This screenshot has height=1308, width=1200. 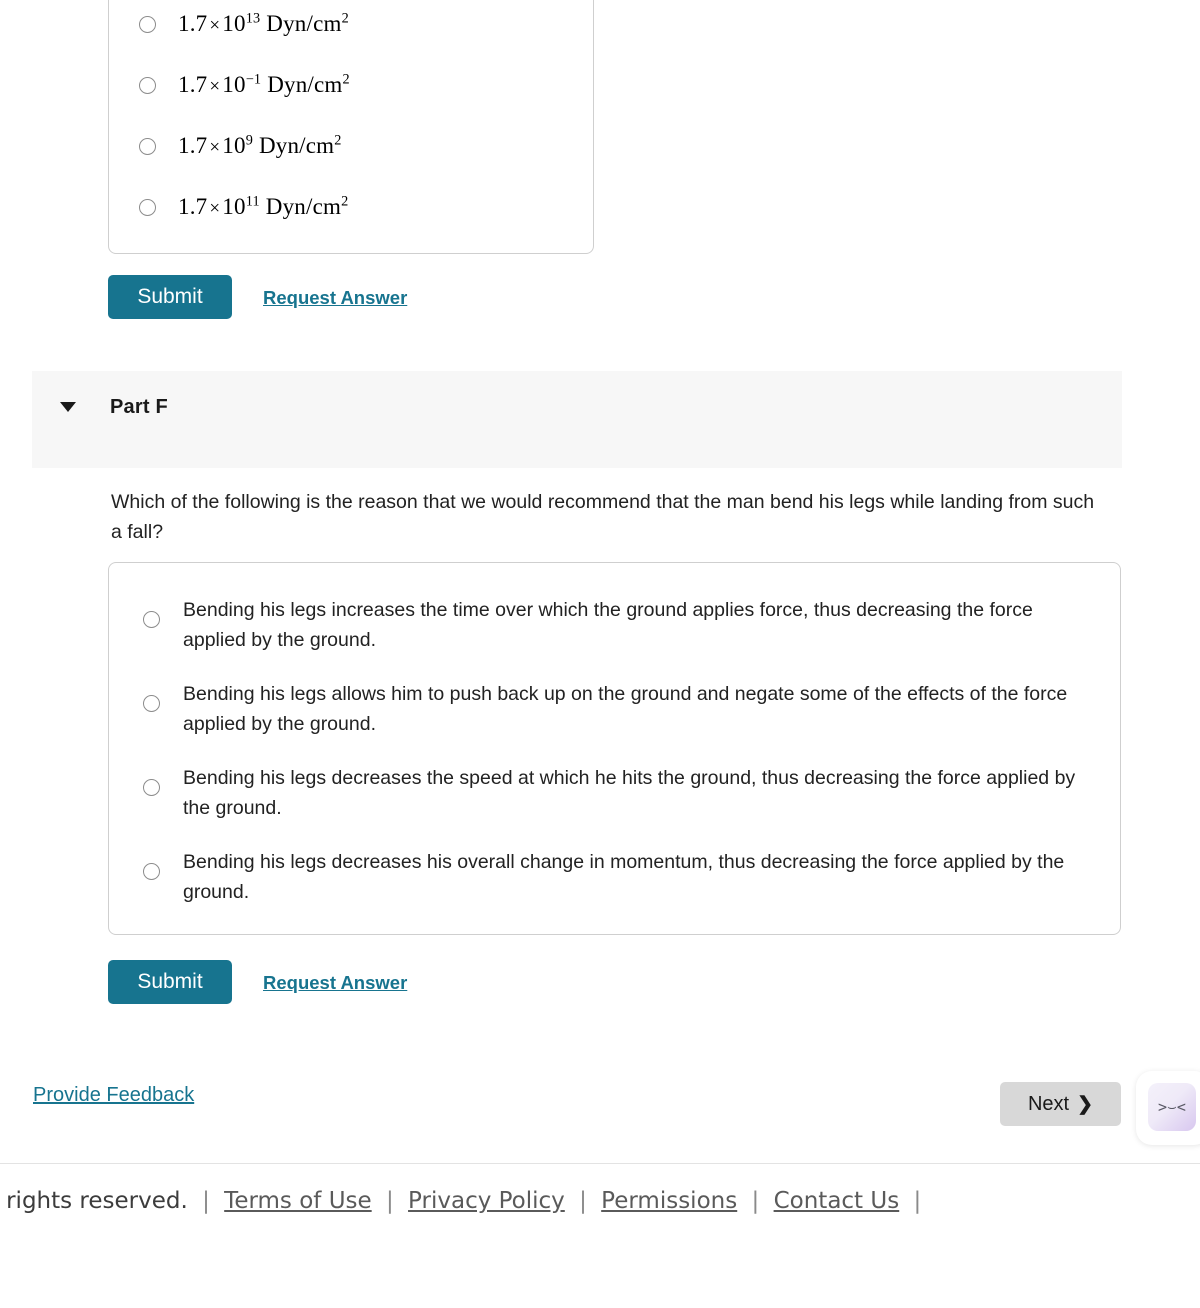 I want to click on part-e-option-2: 1.7 ×109 Dyn/cm2, so click(x=240, y=146).